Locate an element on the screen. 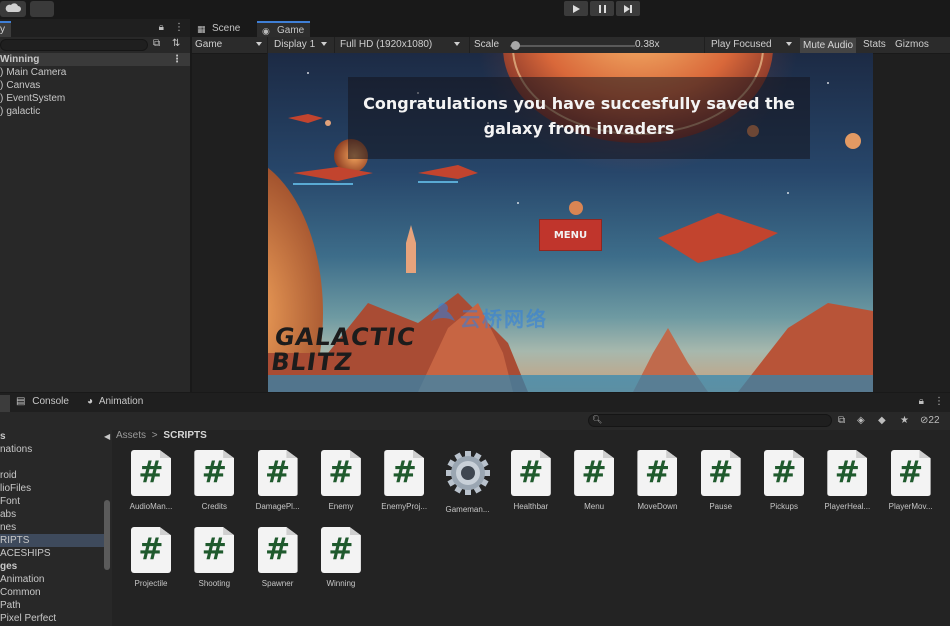 The height and width of the screenshot is (626, 950). folder-tree-scrollbar is located at coordinates (107, 535).